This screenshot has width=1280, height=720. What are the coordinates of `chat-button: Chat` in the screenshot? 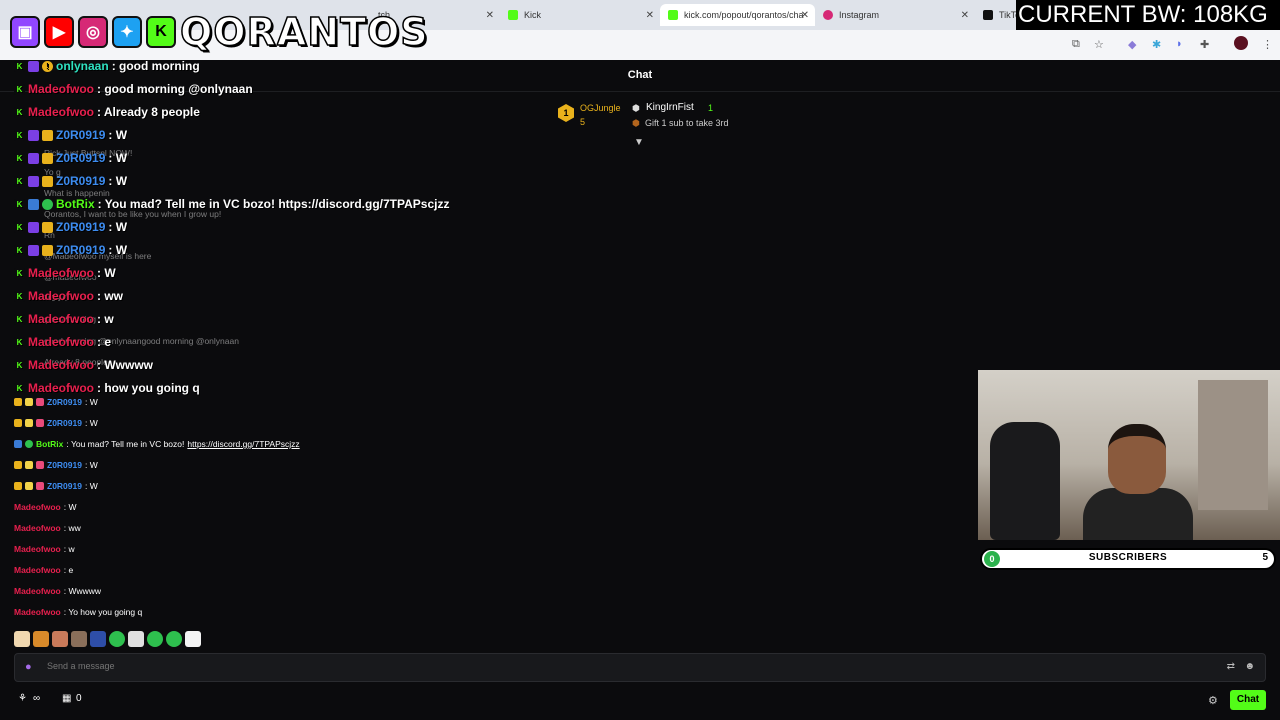 It's located at (1248, 700).